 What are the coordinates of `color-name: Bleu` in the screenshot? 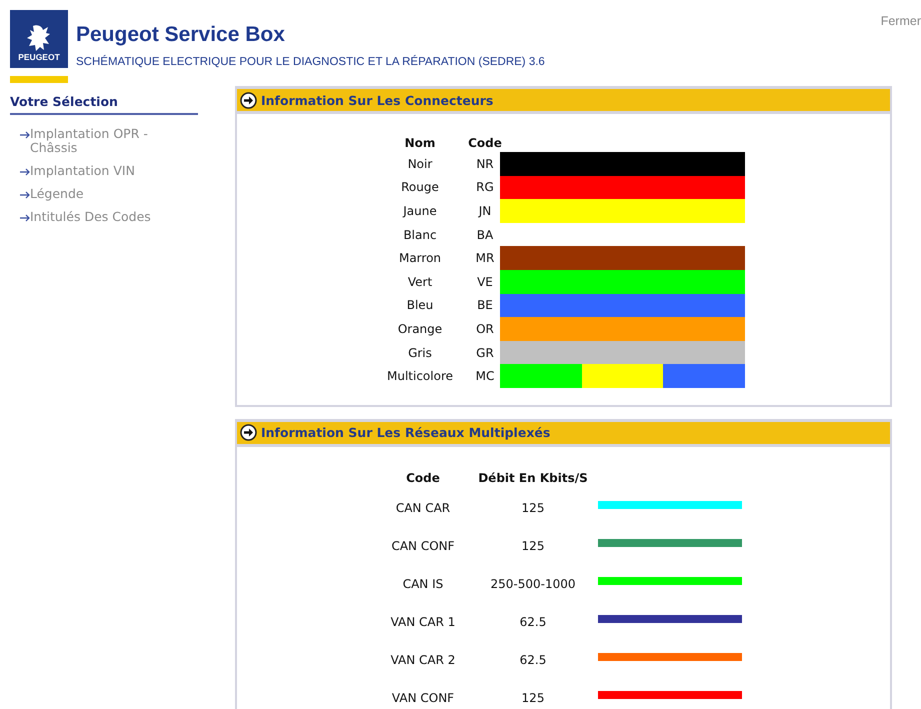 It's located at (420, 305).